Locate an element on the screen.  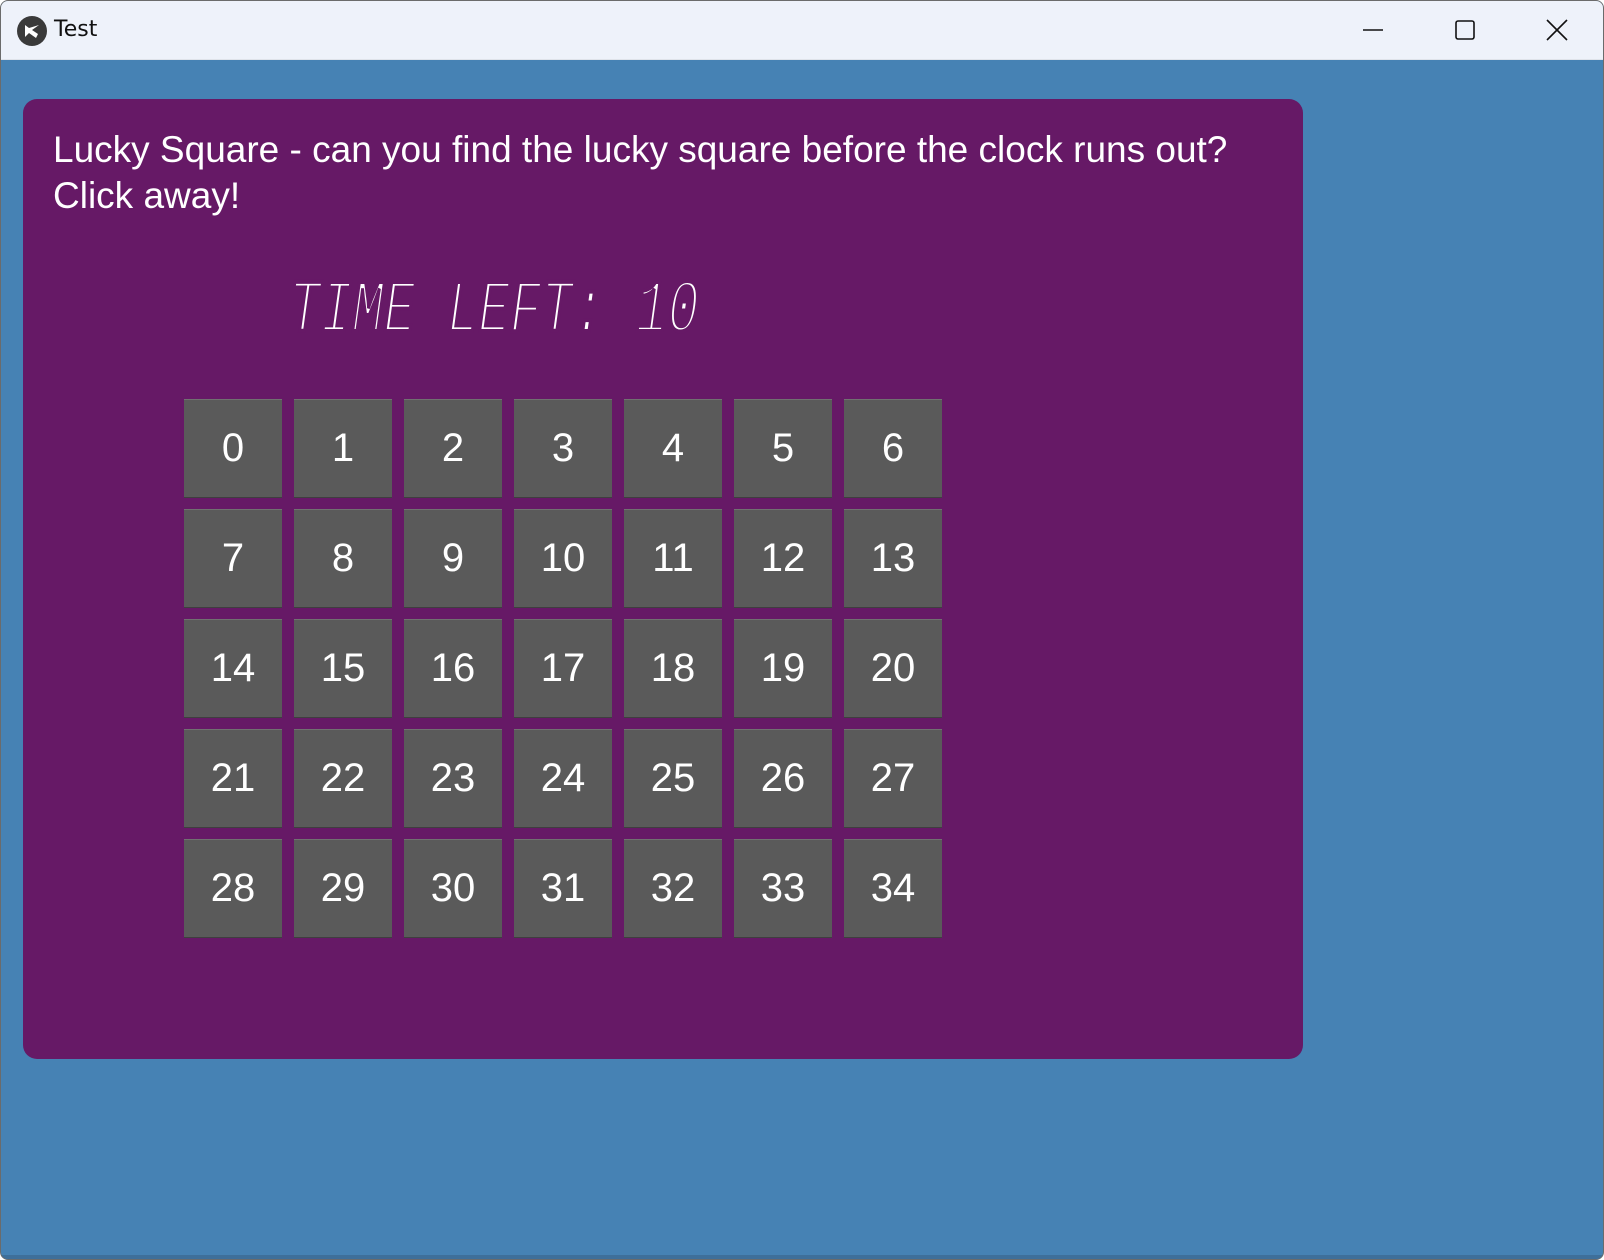
timer-text: TIME LEFT: 10 is located at coordinates (494, 304).